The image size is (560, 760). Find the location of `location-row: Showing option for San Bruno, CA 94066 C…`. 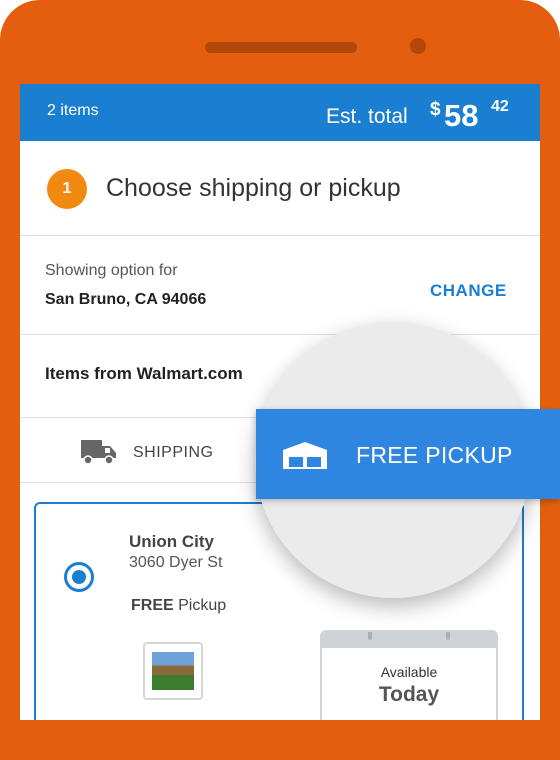

location-row: Showing option for San Bruno, CA 94066 C… is located at coordinates (280, 285).